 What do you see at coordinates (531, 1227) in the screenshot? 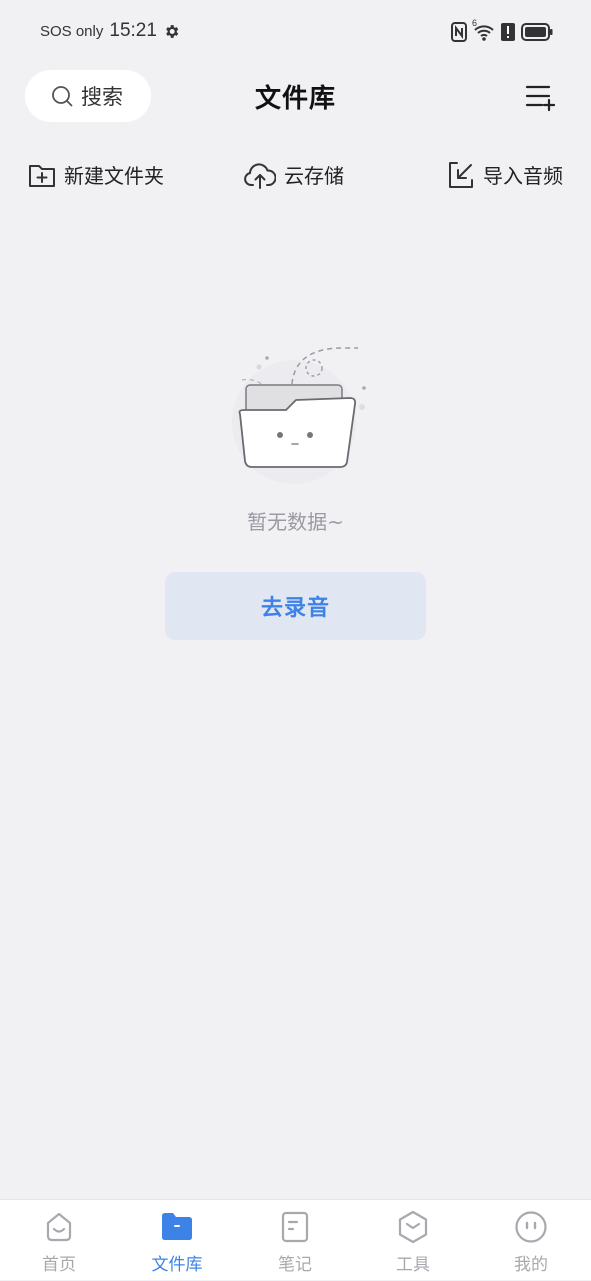
I see `profile-icon` at bounding box center [531, 1227].